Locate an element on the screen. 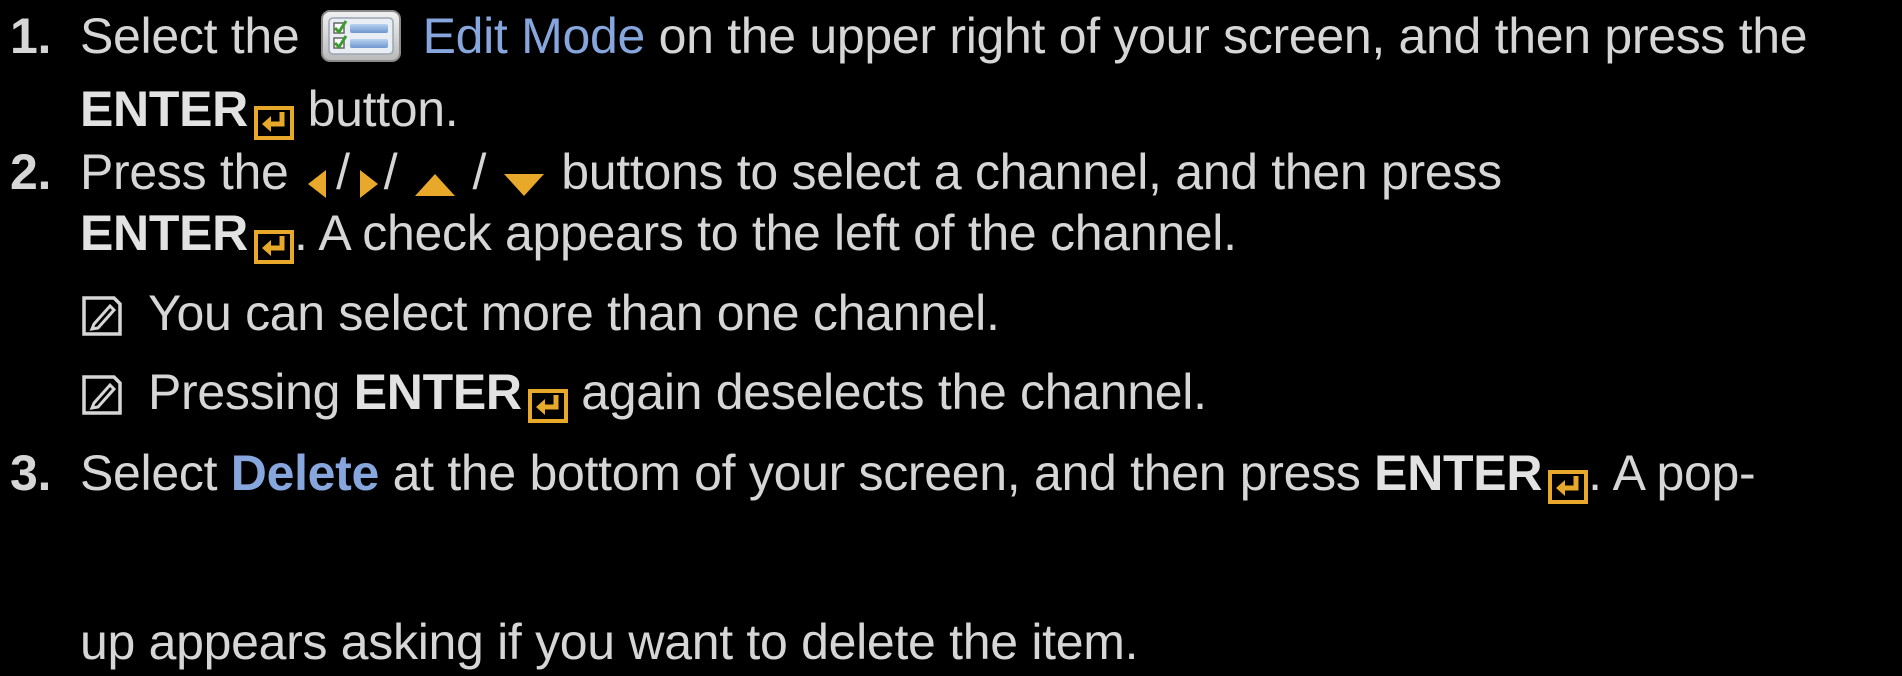 Image resolution: width=1902 pixels, height=676 pixels. delete-label: Delete is located at coordinates (305, 473).